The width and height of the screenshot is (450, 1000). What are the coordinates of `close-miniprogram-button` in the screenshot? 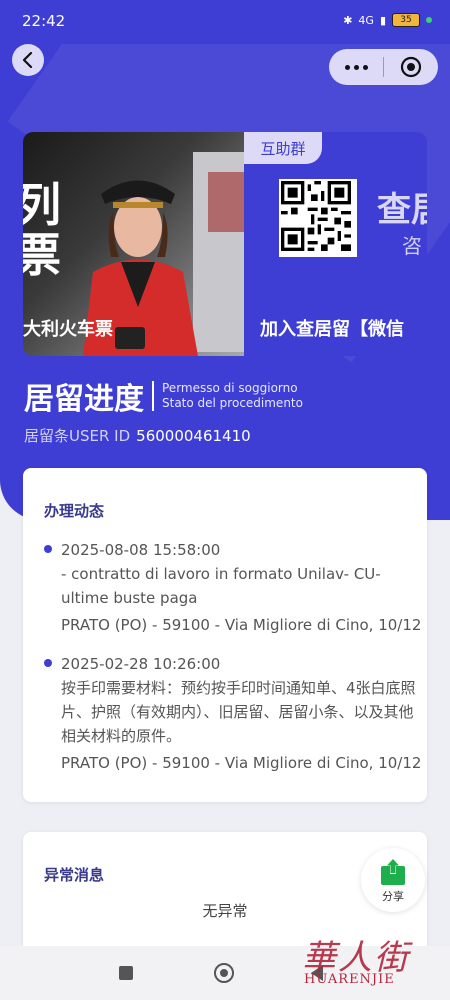 It's located at (411, 67).